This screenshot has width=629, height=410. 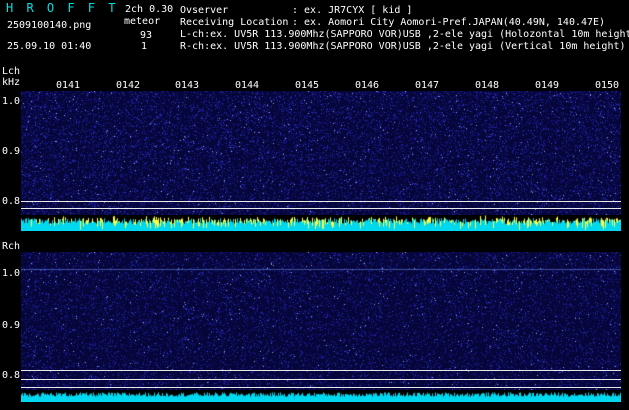 I want to click on time-label: 0148, so click(x=487, y=85).